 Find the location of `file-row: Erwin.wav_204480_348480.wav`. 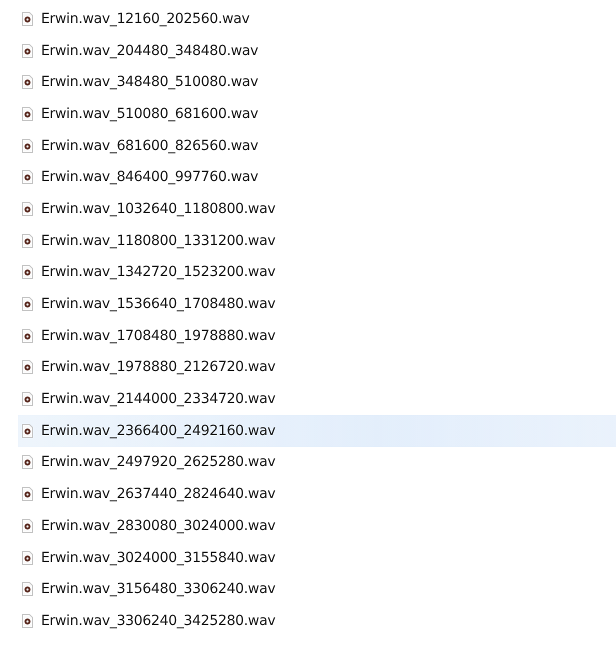

file-row: Erwin.wav_204480_348480.wav is located at coordinates (317, 50).